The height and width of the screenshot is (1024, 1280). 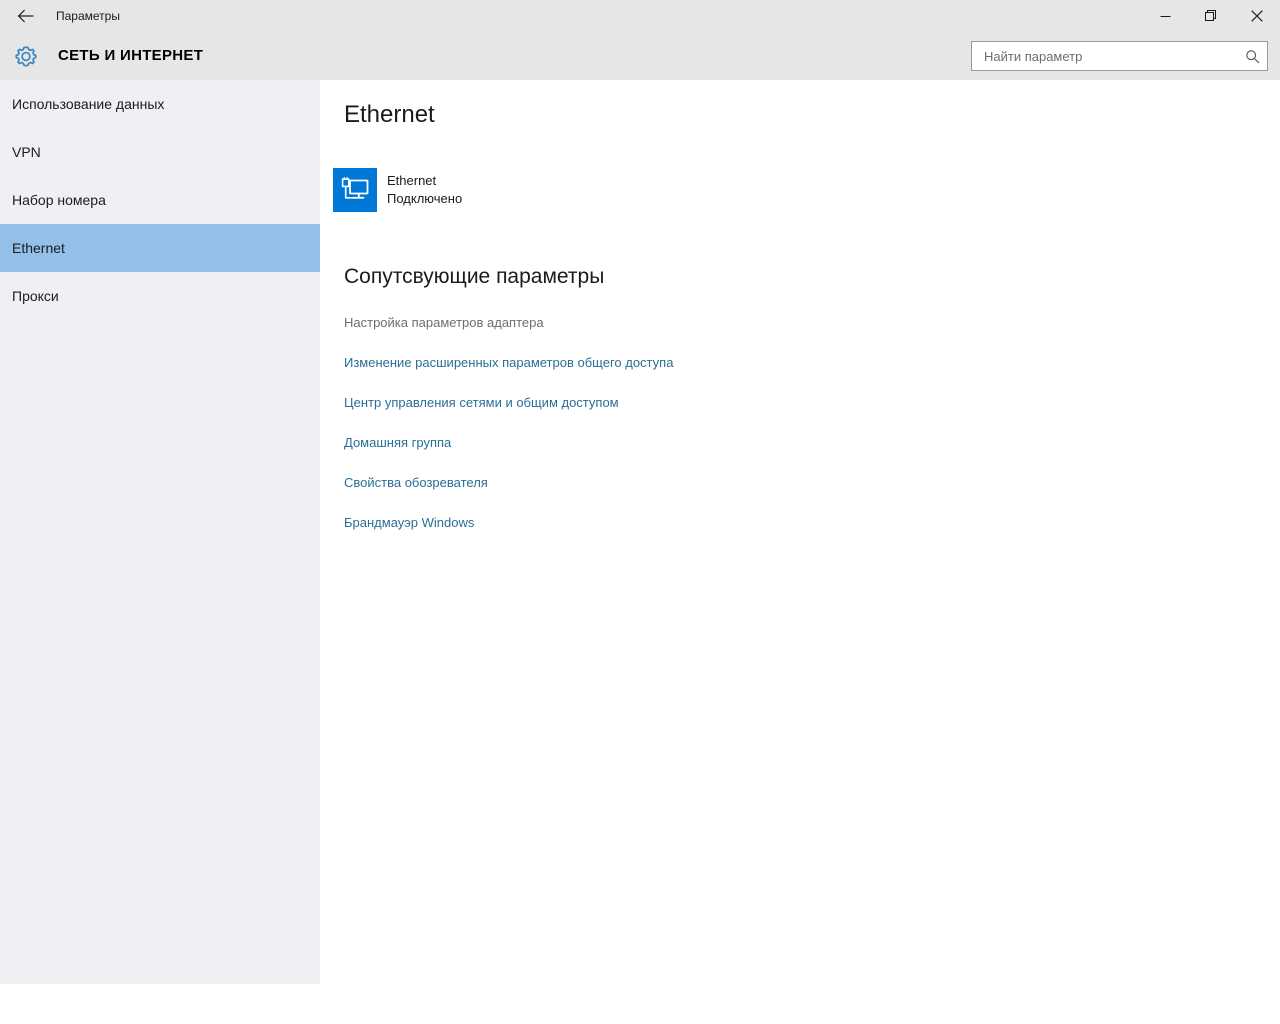 What do you see at coordinates (1257, 16) in the screenshot?
I see `close-button` at bounding box center [1257, 16].